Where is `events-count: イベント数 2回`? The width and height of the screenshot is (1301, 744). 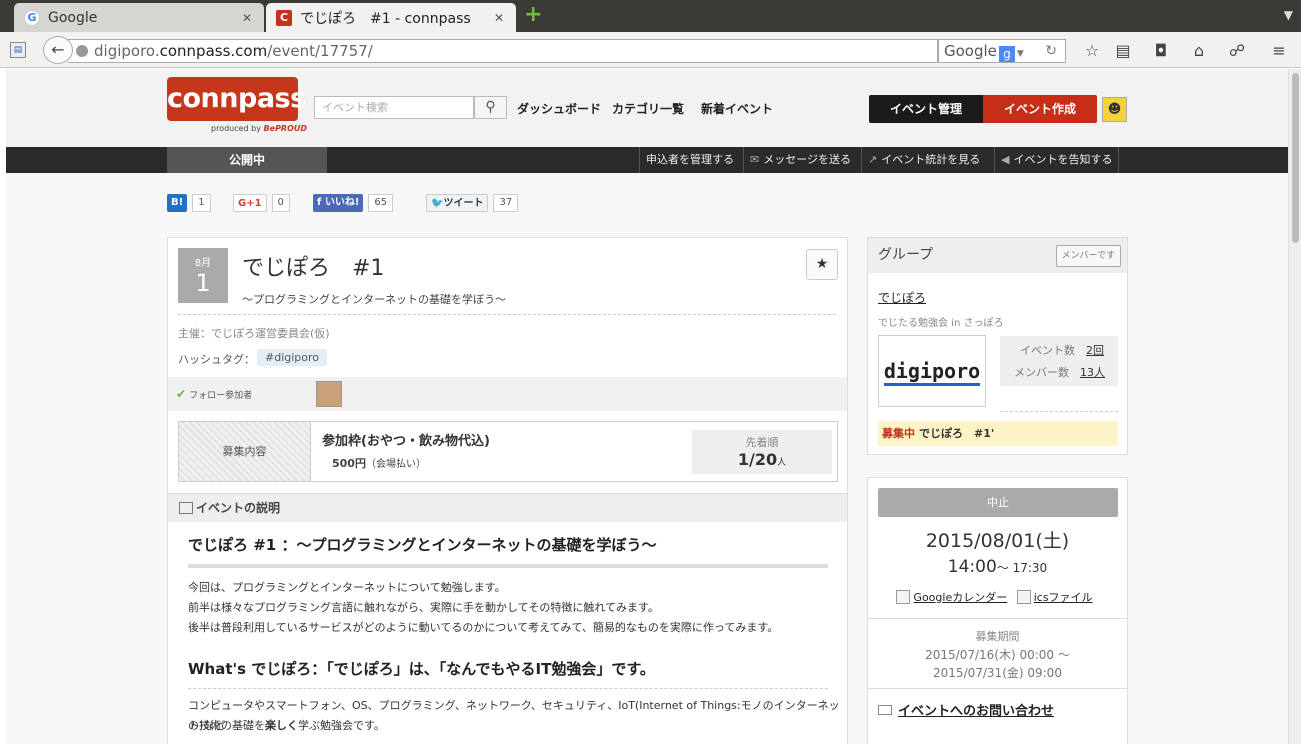 events-count: イベント数 2回 is located at coordinates (1062, 350).